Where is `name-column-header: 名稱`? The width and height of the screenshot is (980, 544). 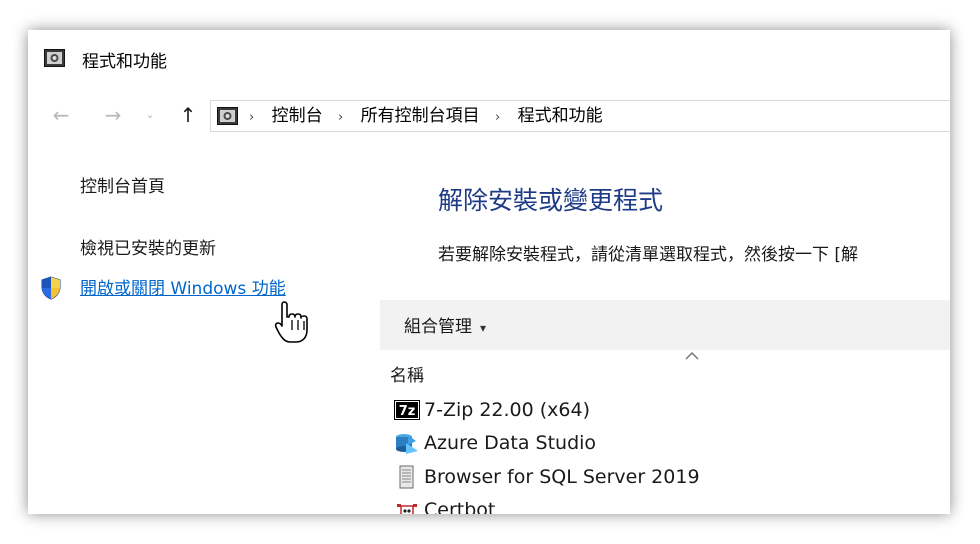 name-column-header: 名稱 is located at coordinates (407, 373).